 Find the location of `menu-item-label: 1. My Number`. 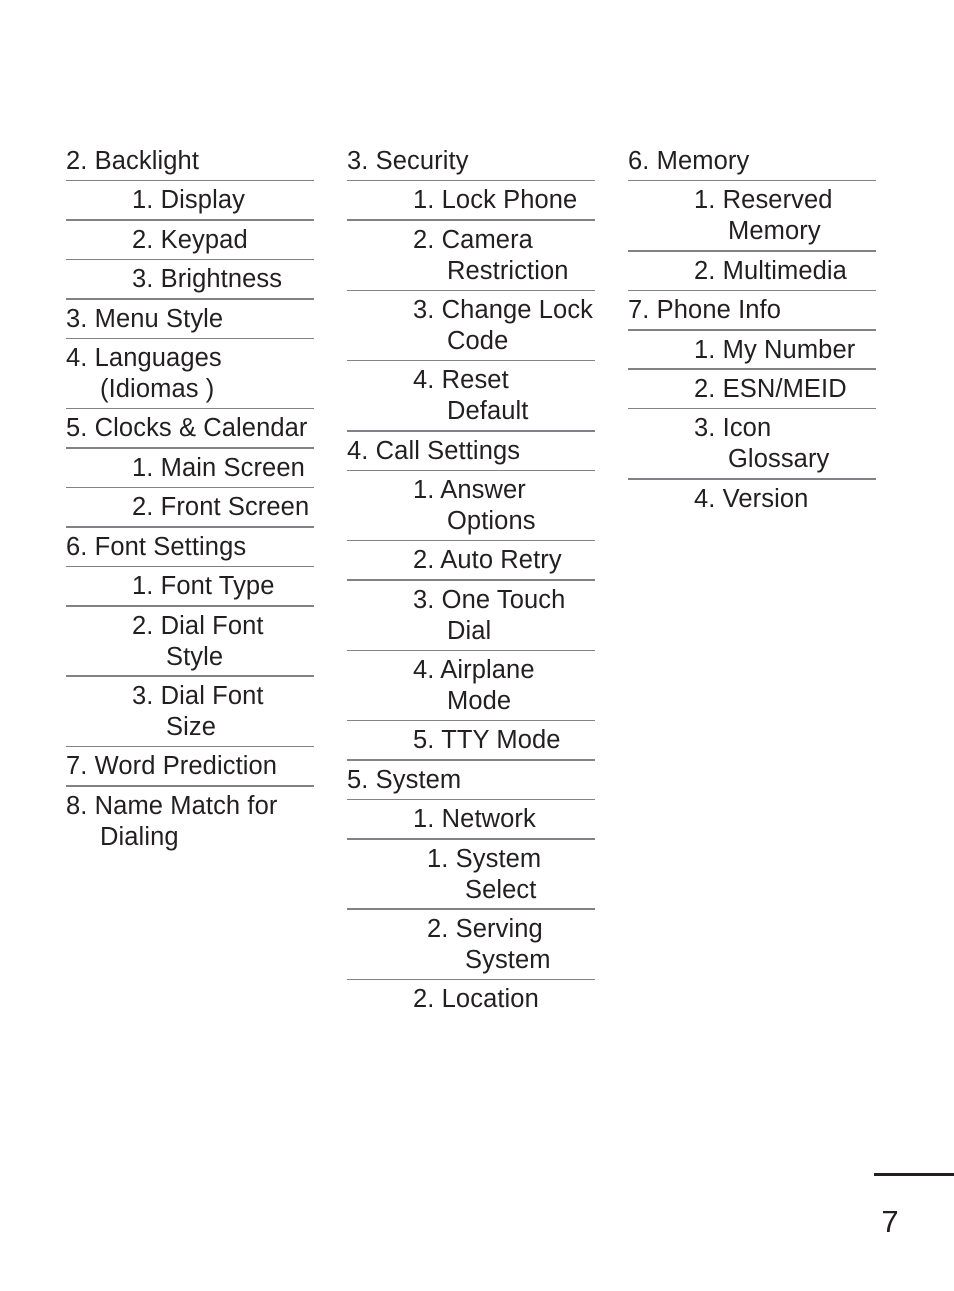

menu-item-label: 1. My Number is located at coordinates (775, 349).